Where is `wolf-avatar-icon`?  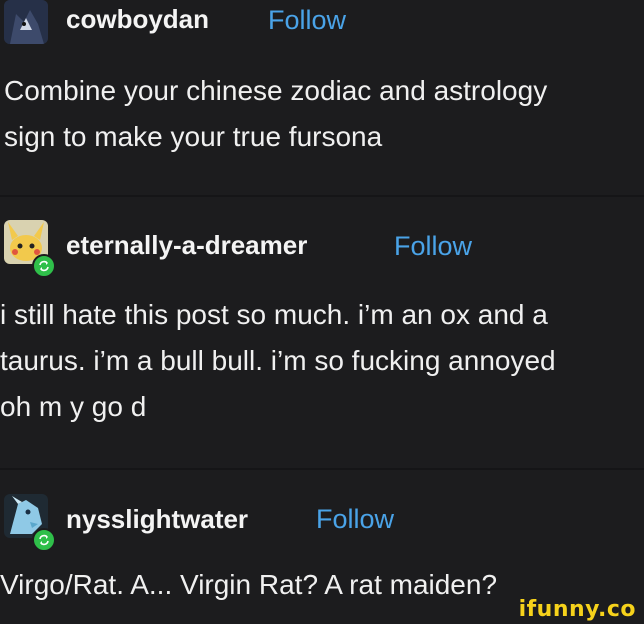
wolf-avatar-icon is located at coordinates (26, 22).